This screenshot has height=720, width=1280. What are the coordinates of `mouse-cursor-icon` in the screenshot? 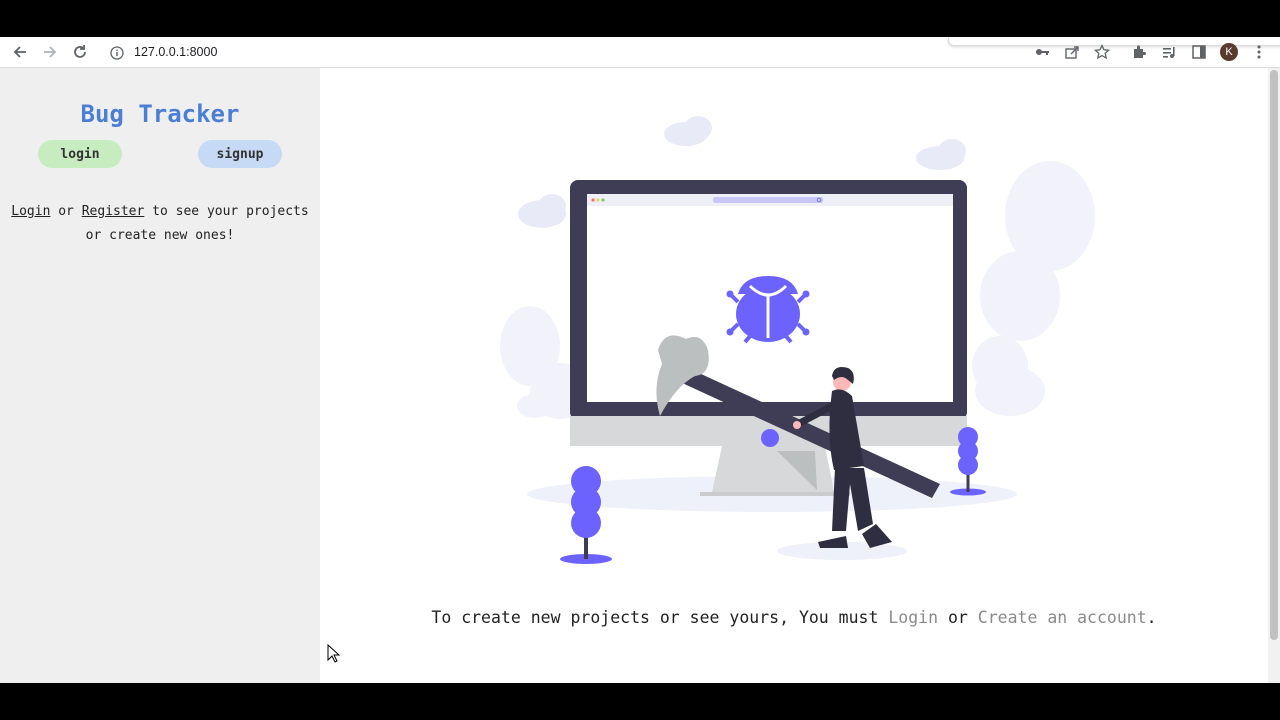 It's located at (334, 653).